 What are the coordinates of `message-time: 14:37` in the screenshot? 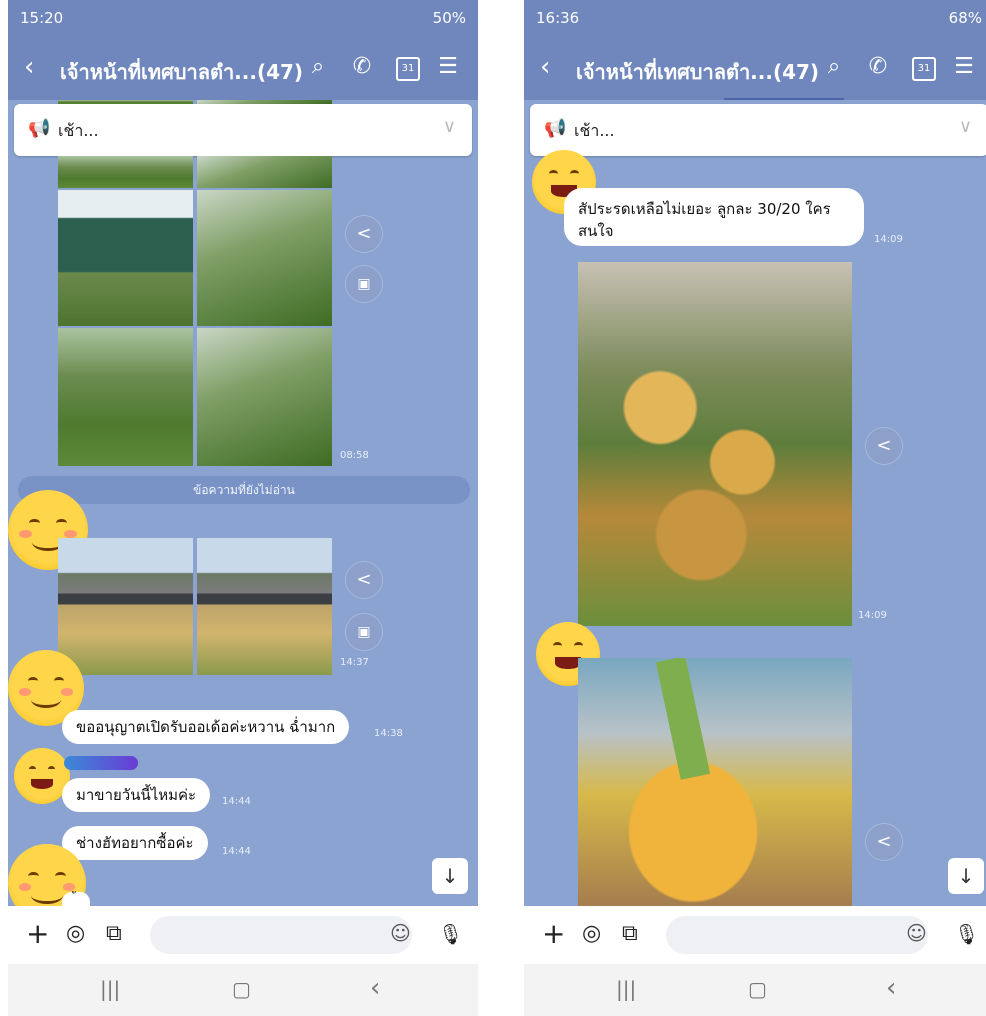 It's located at (354, 662).